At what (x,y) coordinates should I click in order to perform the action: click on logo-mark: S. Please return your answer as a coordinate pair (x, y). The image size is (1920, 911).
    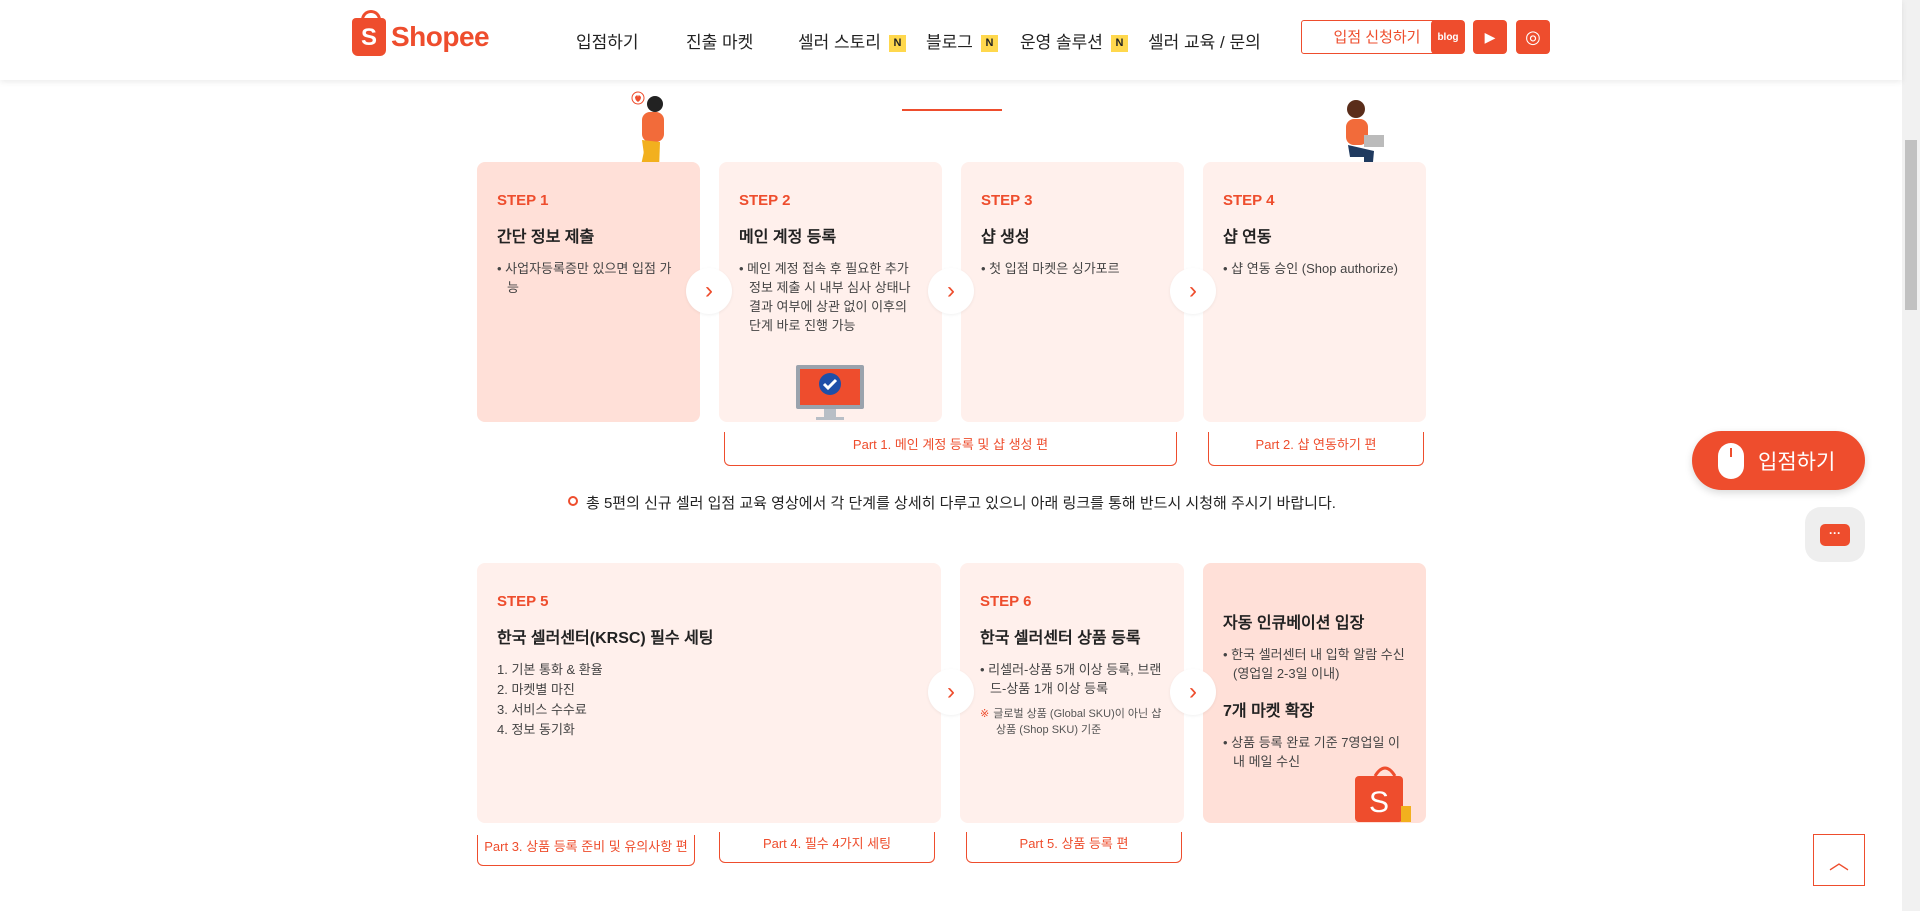
    Looking at the image, I should click on (368, 37).